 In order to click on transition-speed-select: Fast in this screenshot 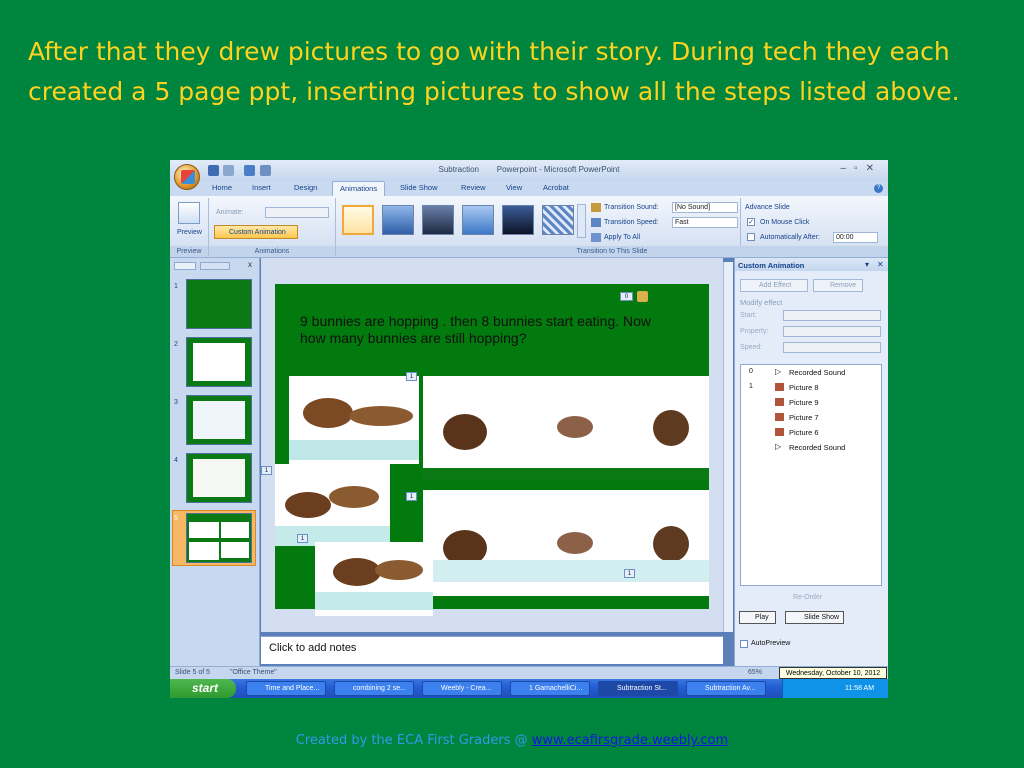, I will do `click(705, 222)`.